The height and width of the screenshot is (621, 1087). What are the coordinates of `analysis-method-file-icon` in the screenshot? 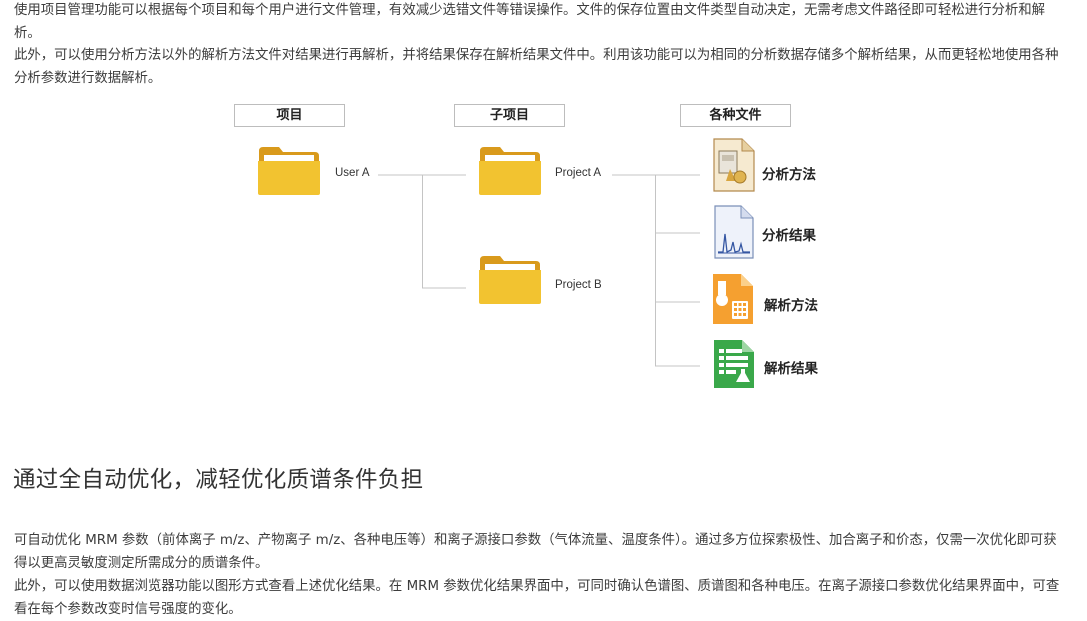 It's located at (734, 165).